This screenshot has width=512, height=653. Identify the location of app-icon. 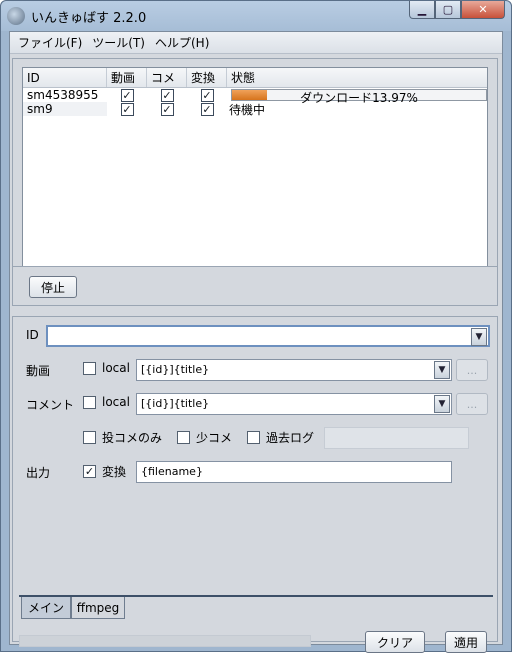
(16, 16).